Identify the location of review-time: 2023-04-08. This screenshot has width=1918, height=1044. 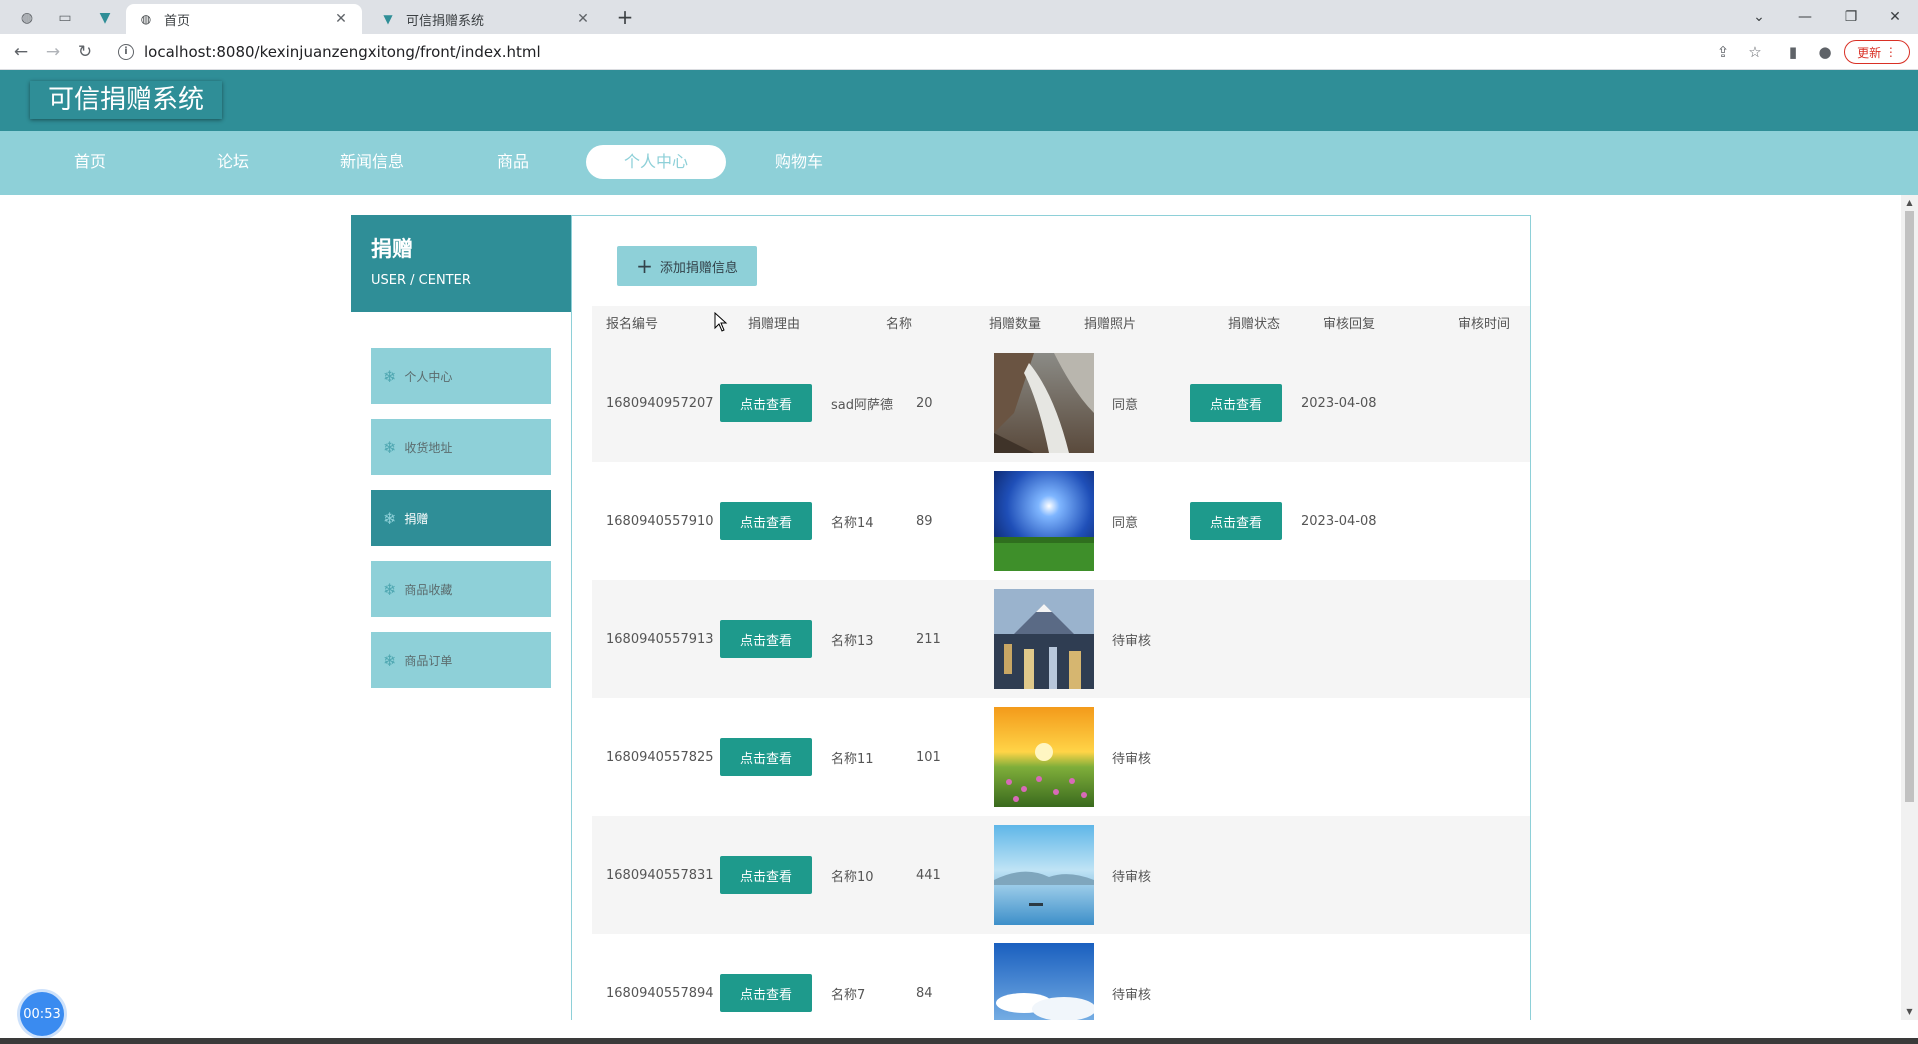
(1339, 403).